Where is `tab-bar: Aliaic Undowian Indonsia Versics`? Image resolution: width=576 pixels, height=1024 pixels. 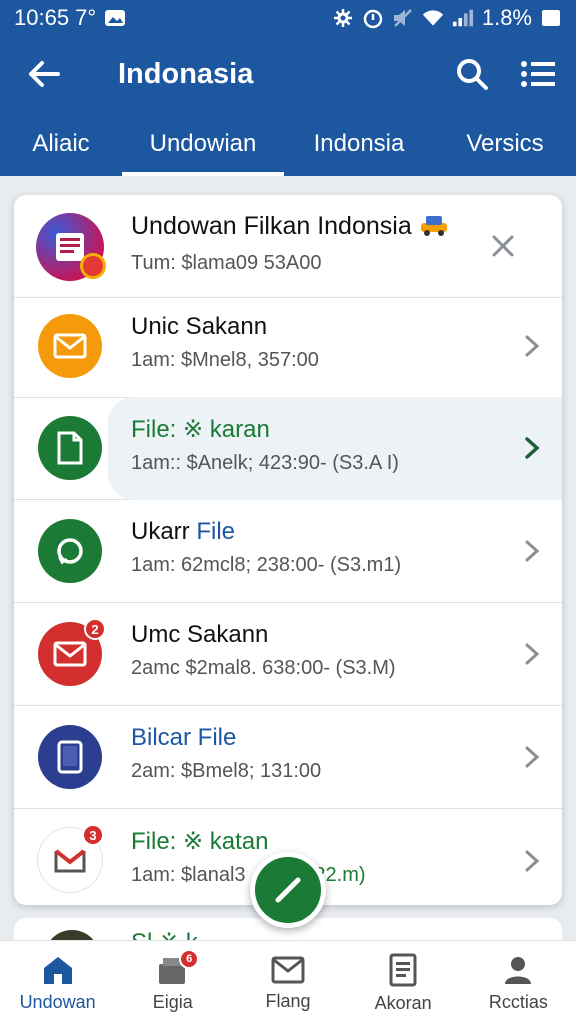 tab-bar: Aliaic Undowian Indonsia Versics is located at coordinates (288, 144).